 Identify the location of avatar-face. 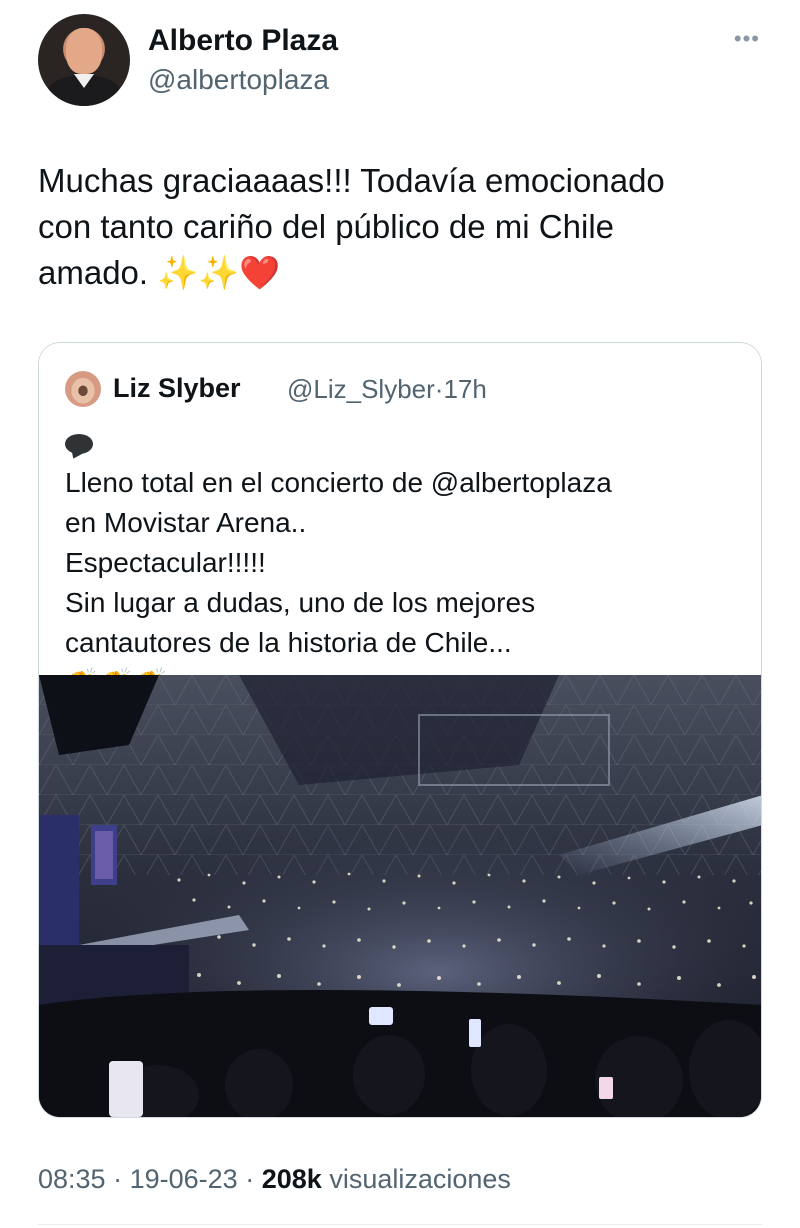
(84, 51).